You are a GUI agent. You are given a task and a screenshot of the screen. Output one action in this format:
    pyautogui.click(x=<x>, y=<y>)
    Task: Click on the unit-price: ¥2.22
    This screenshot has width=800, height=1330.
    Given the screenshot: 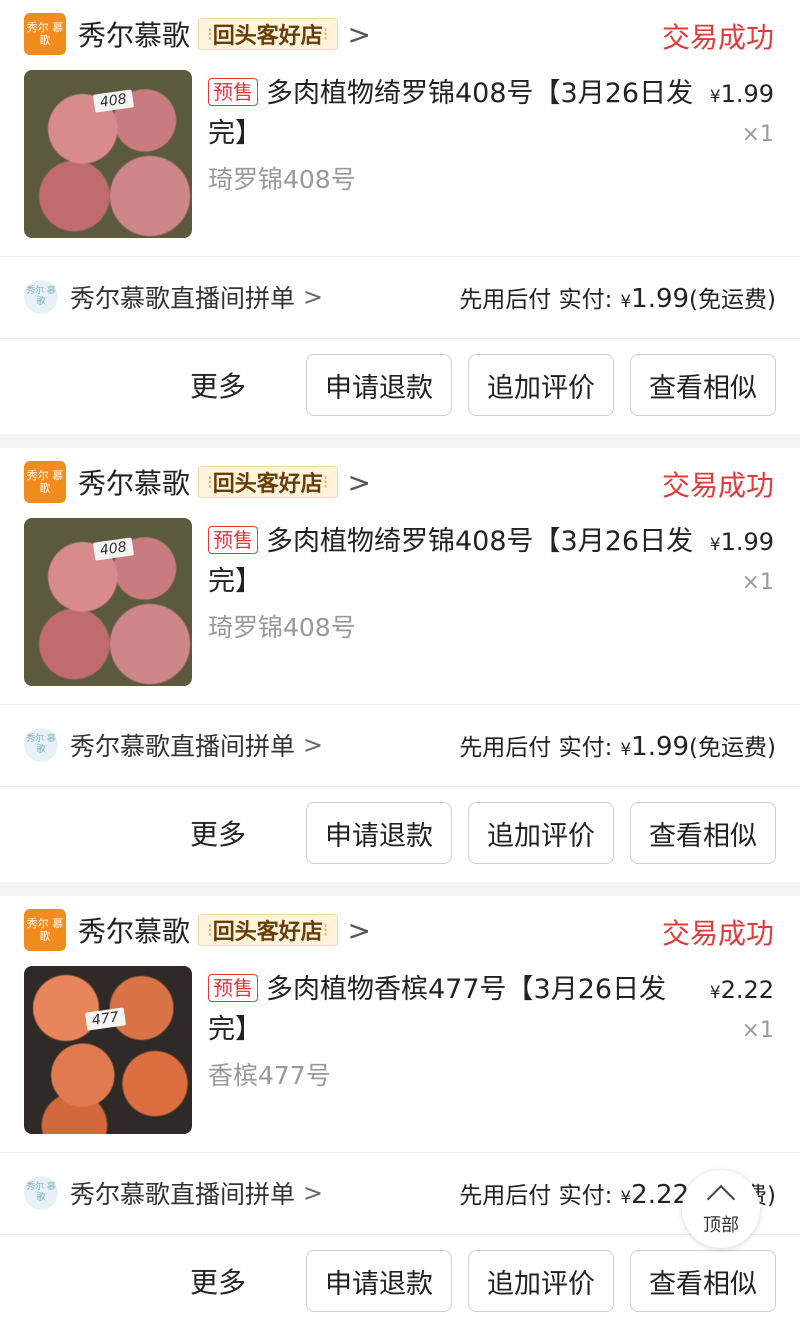 What is the action you would take?
    pyautogui.click(x=742, y=990)
    